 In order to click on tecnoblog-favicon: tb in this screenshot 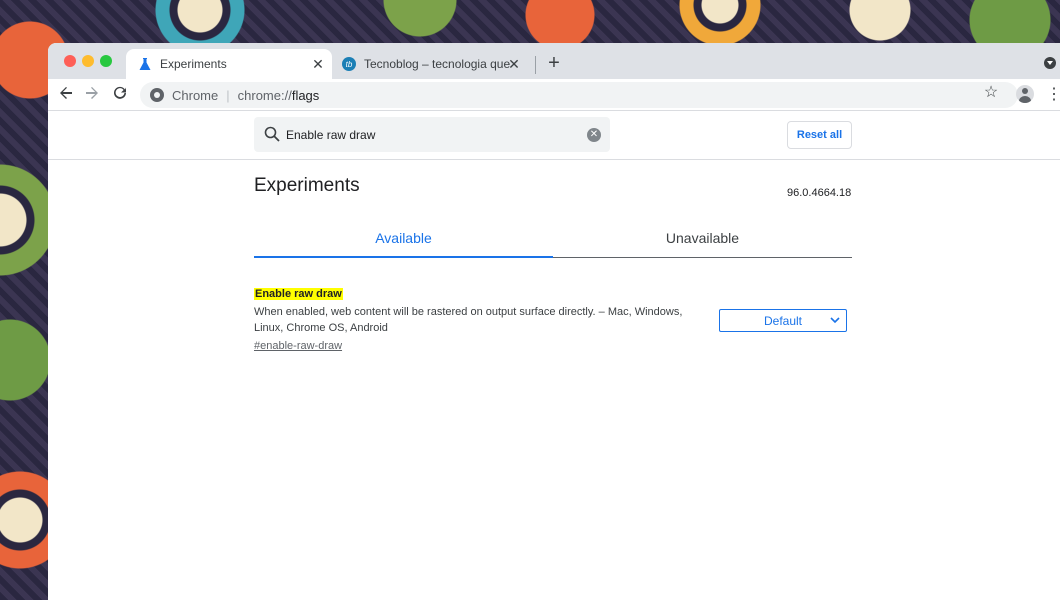, I will do `click(349, 64)`.